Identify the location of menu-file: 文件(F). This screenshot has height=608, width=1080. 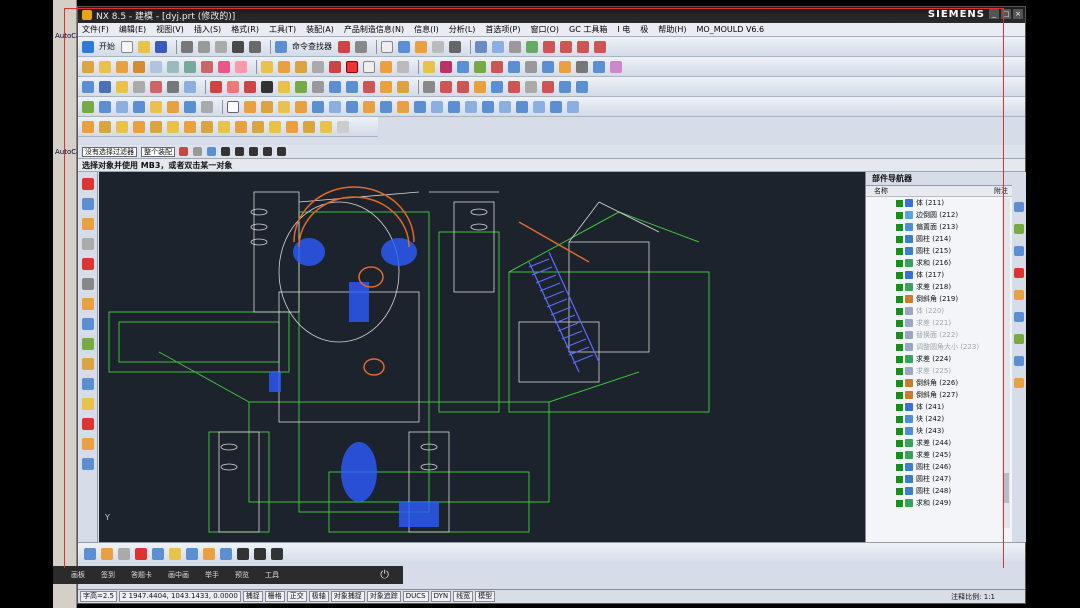
(95, 29).